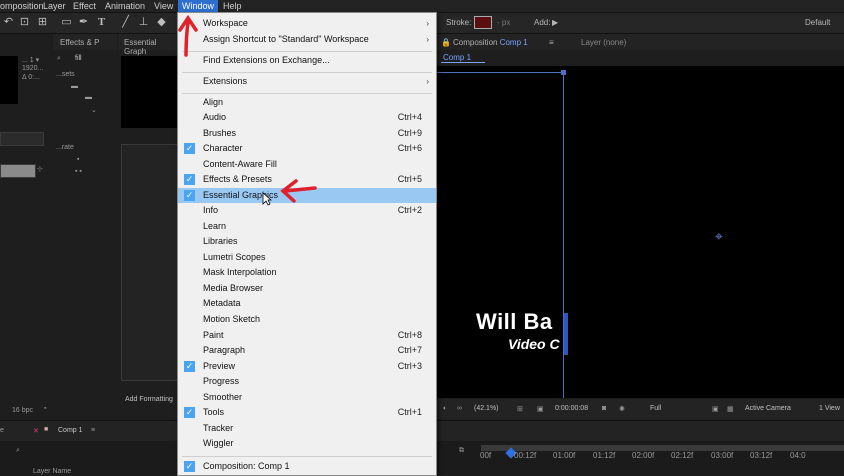 Image resolution: width=844 pixels, height=476 pixels. What do you see at coordinates (214, 412) in the screenshot?
I see `menu-item-label: Tools` at bounding box center [214, 412].